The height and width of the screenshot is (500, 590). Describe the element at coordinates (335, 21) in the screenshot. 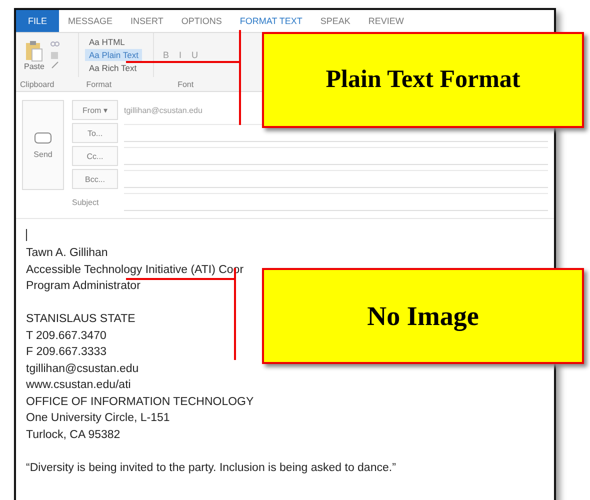

I see `ribbon-tab: SPEAK` at that location.